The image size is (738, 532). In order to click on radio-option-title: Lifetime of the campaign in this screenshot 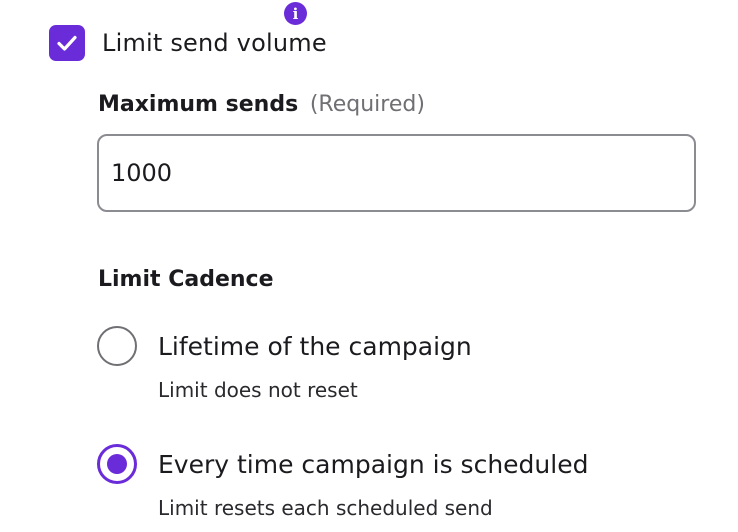, I will do `click(315, 346)`.